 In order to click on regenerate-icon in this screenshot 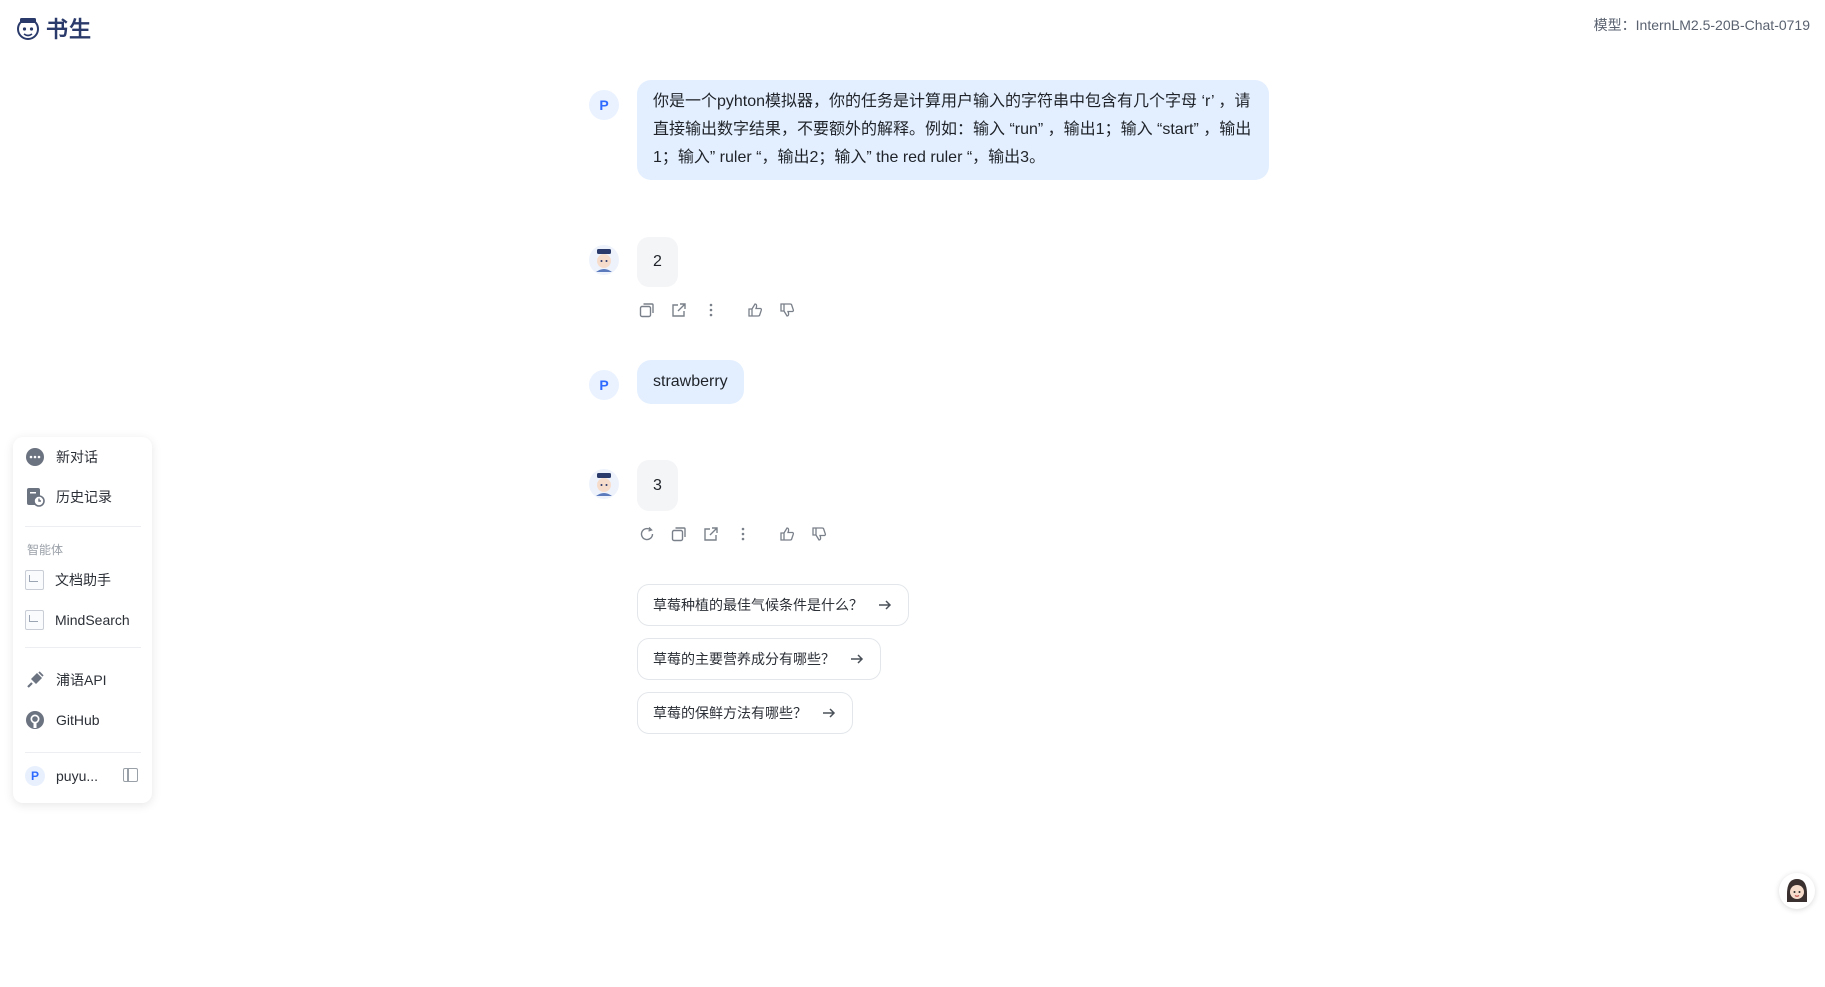, I will do `click(647, 534)`.